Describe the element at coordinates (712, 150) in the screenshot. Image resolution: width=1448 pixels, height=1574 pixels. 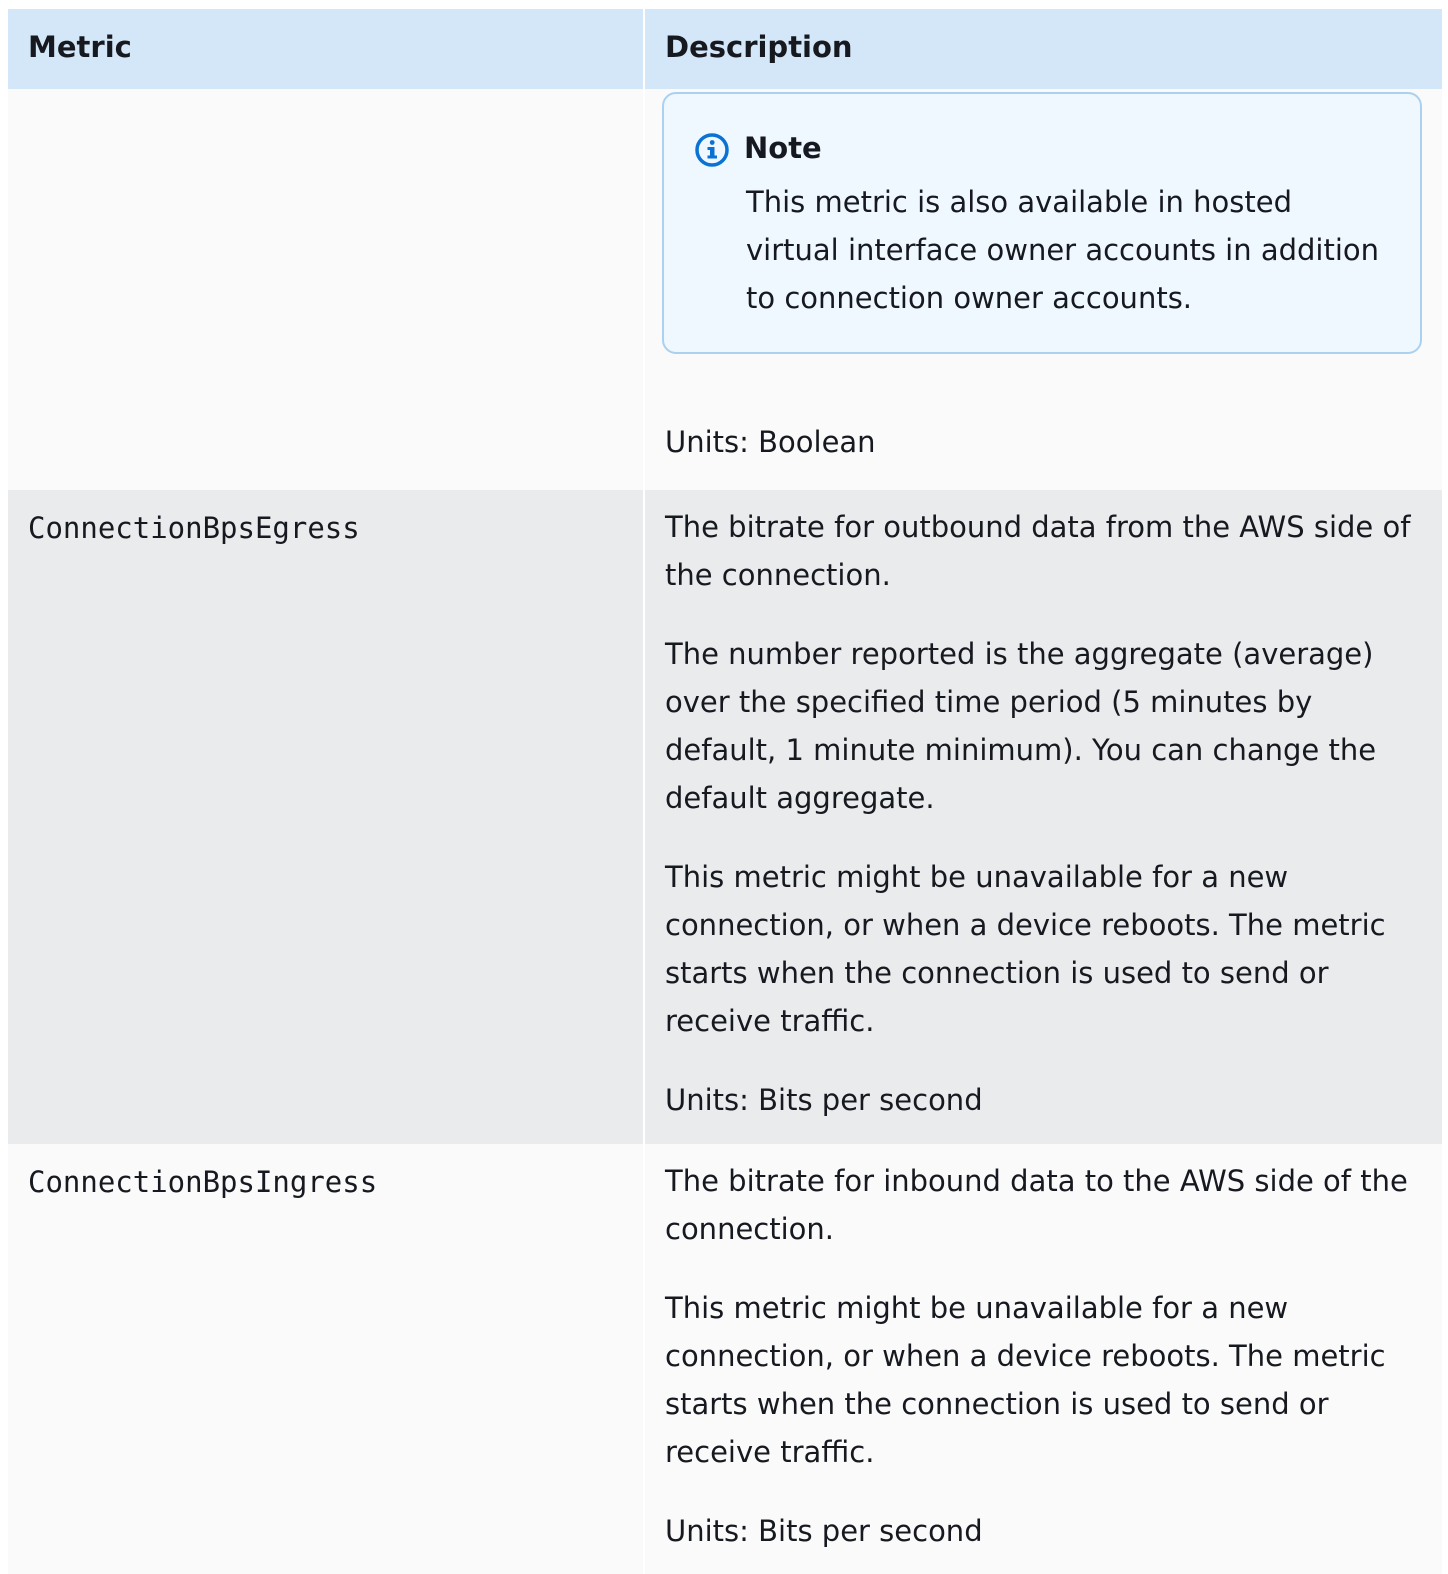
I see `info-circle-icon` at that location.